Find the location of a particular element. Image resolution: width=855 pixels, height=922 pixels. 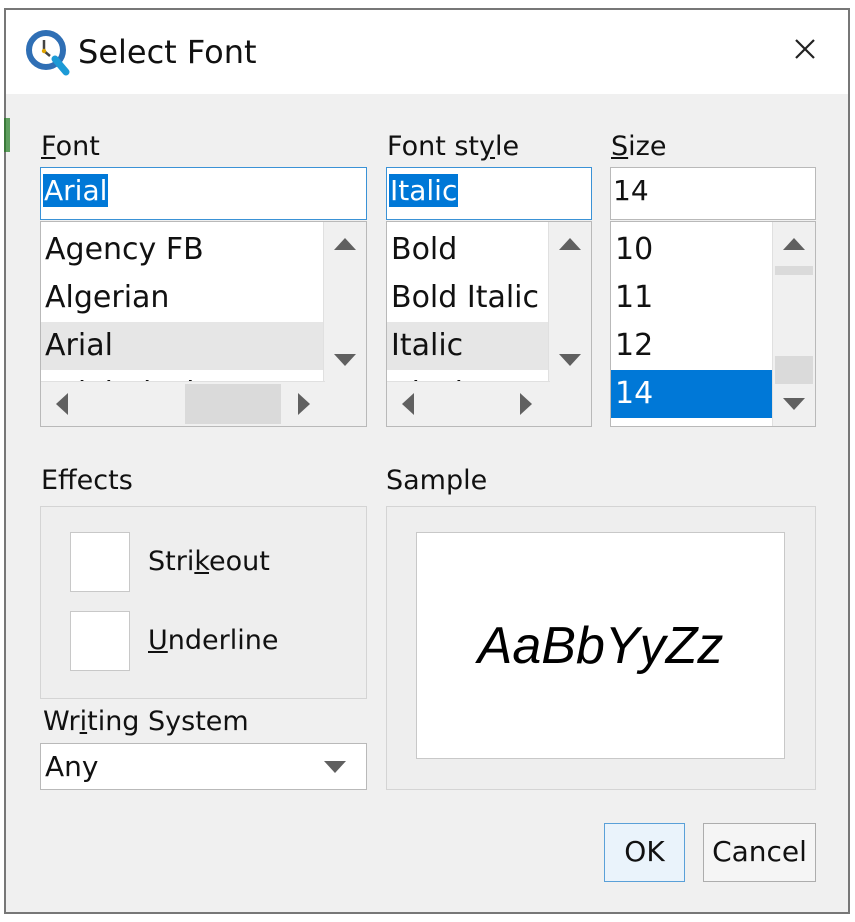

effects-label: Effects is located at coordinates (87, 480).